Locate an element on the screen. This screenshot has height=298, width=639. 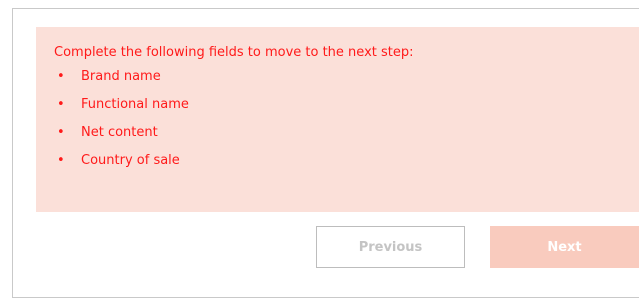
missing-field-net-content: Net content is located at coordinates (119, 132).